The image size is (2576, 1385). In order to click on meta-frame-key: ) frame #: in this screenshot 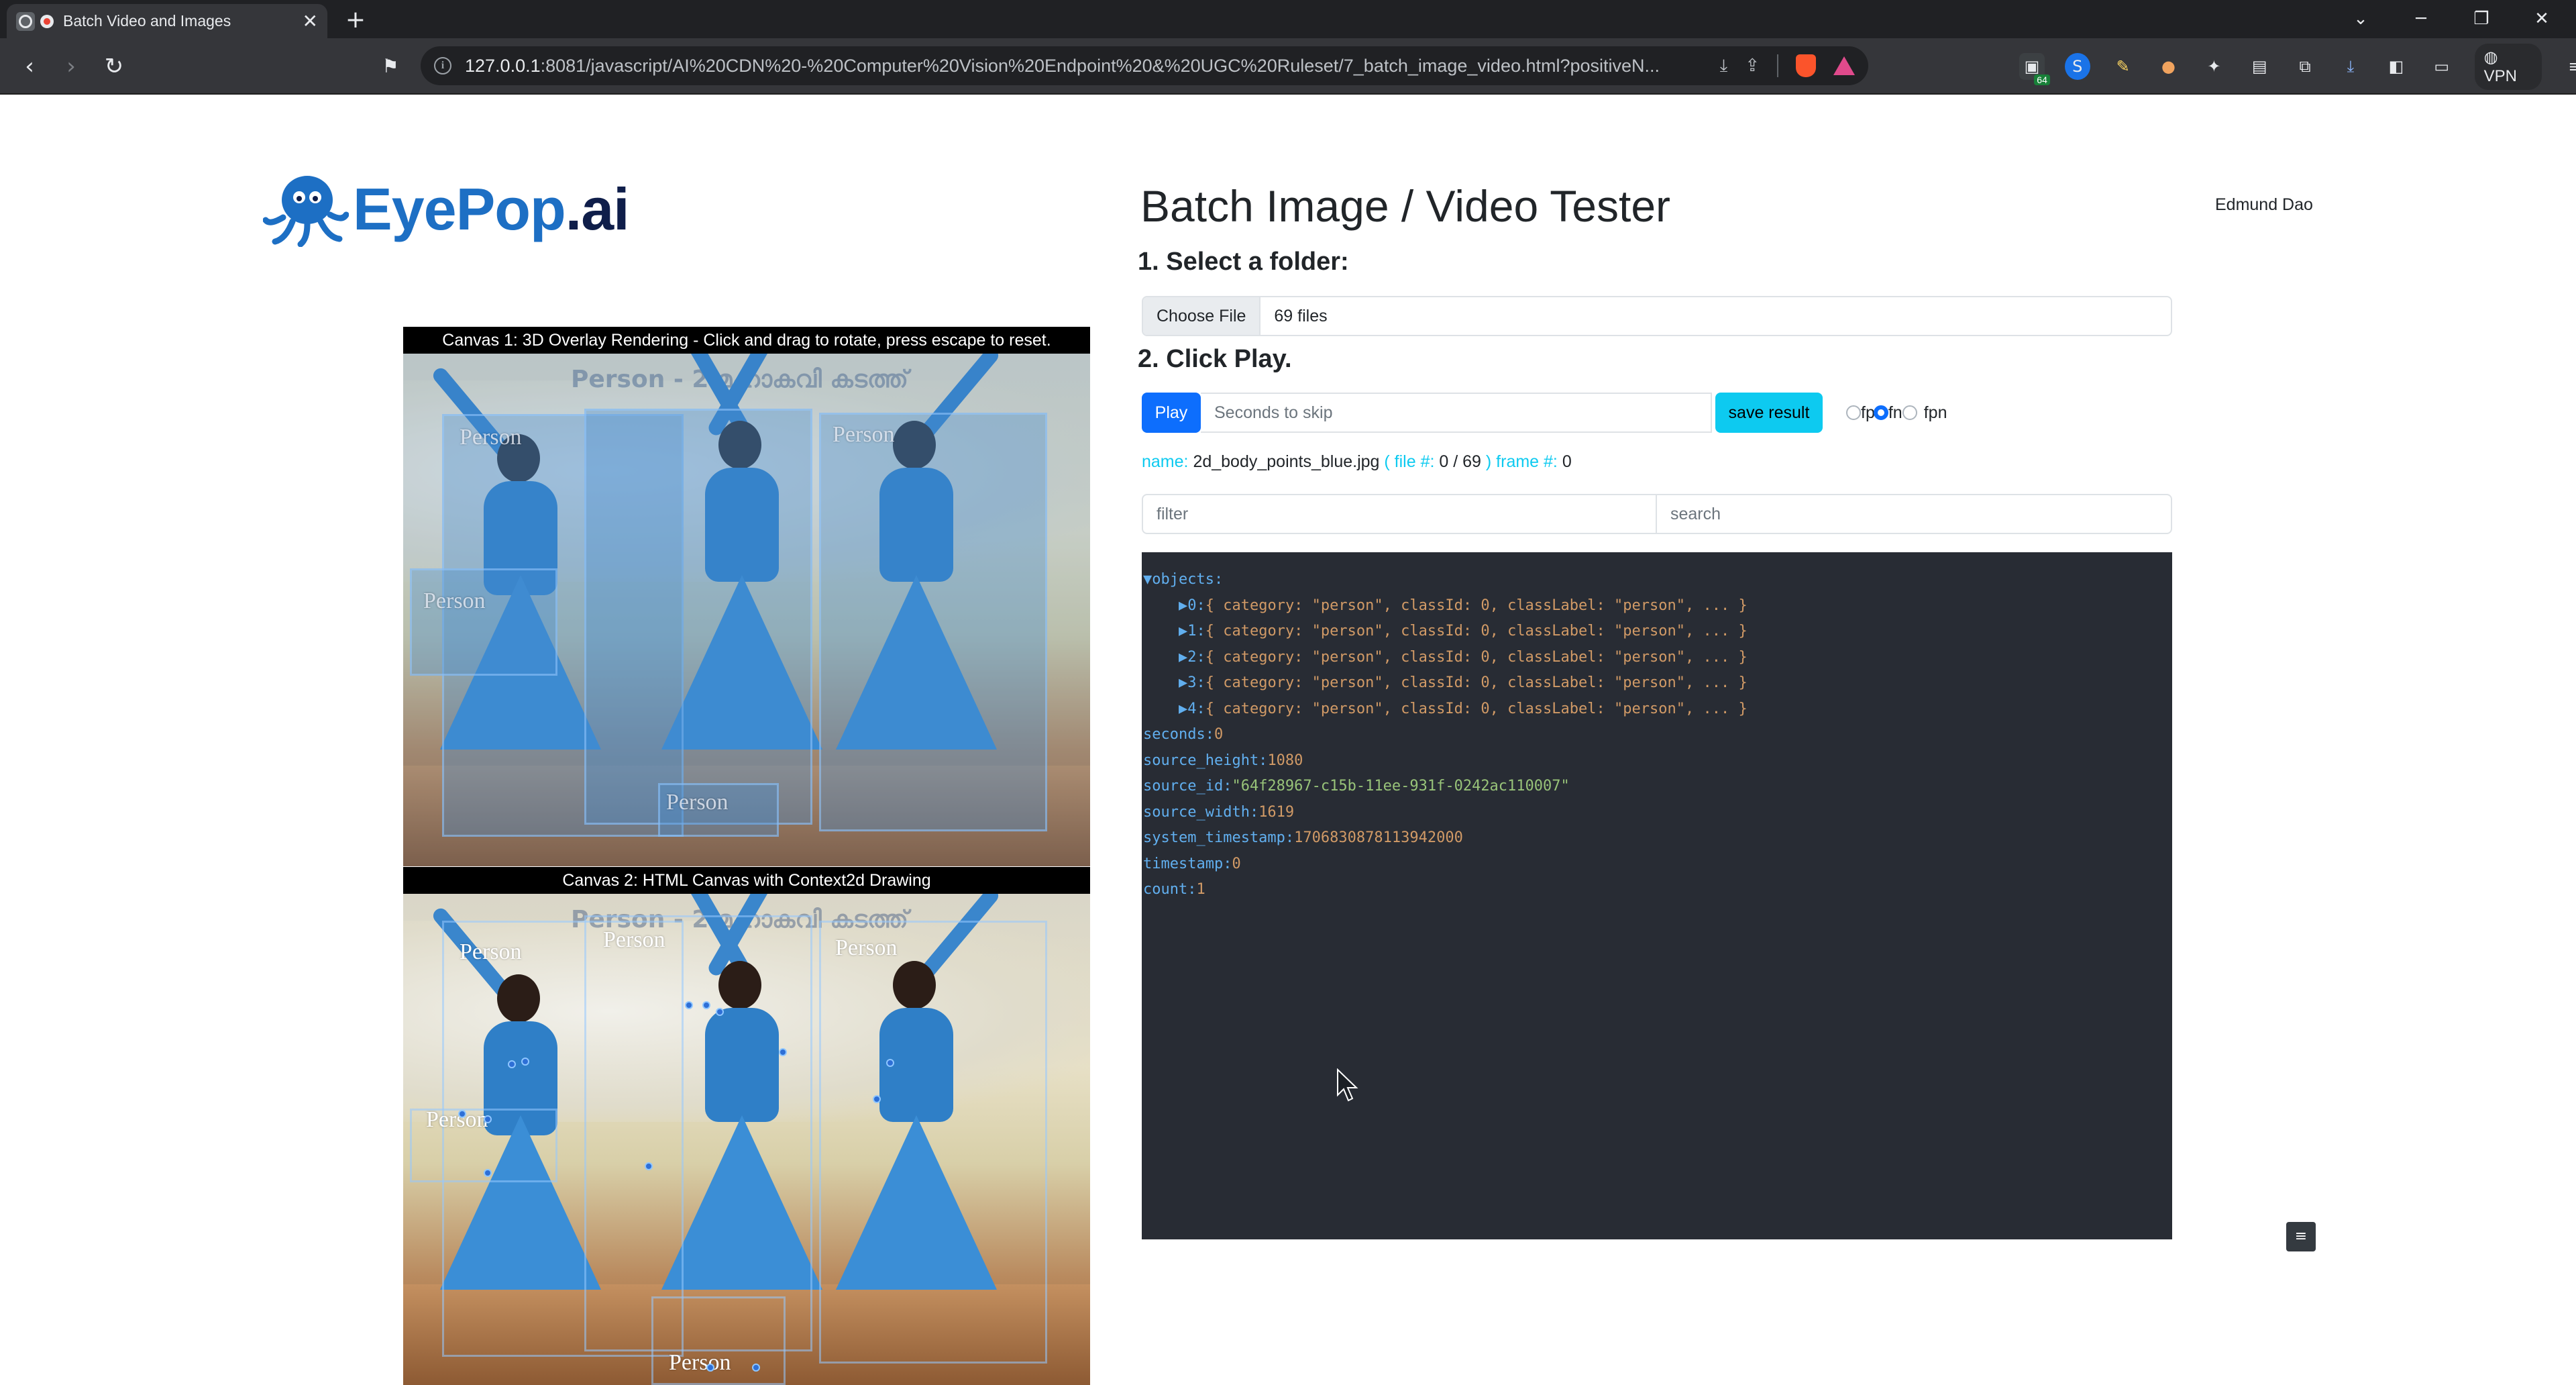, I will do `click(1521, 461)`.